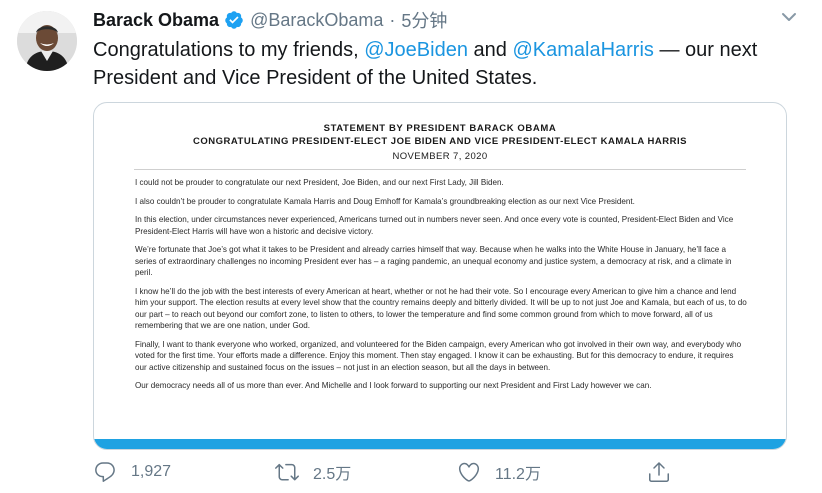 The height and width of the screenshot is (493, 822). What do you see at coordinates (316, 20) in the screenshot?
I see `user-handle: @BarackObama` at bounding box center [316, 20].